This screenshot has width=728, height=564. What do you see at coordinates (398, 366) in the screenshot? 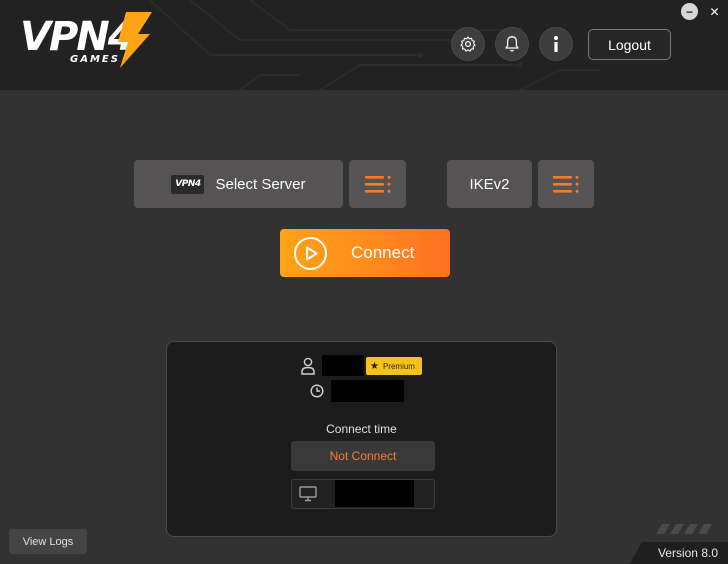
I see `premium-label: Premium` at bounding box center [398, 366].